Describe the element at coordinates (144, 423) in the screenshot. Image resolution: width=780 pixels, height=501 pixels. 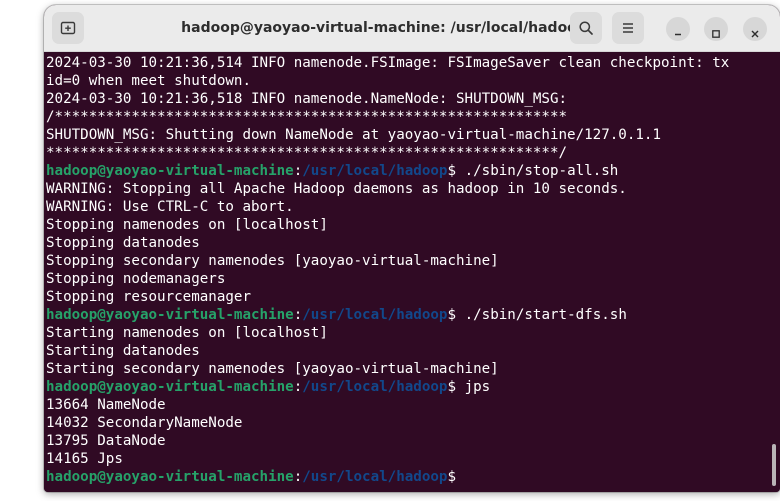
I see `output-line: 14032 SecondaryNameNode` at that location.